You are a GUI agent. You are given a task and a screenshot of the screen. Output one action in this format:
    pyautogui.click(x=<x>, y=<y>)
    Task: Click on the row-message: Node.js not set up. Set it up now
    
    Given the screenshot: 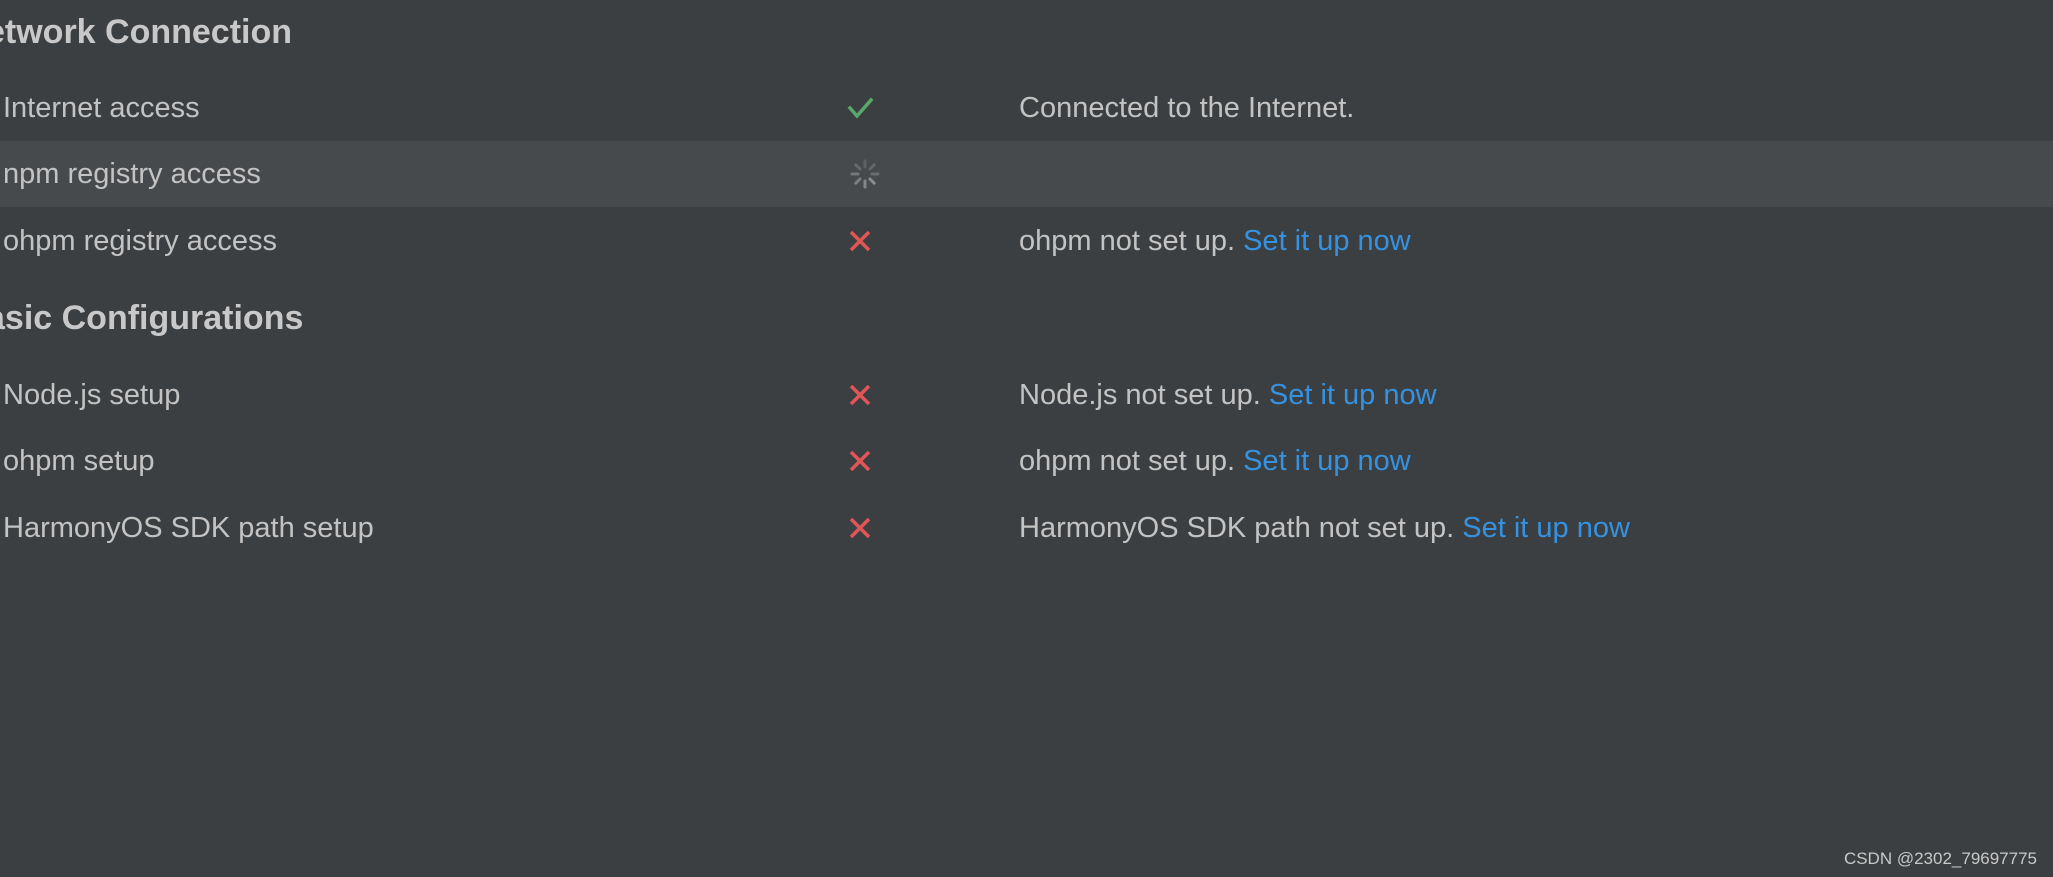 What is the action you would take?
    pyautogui.click(x=1228, y=395)
    